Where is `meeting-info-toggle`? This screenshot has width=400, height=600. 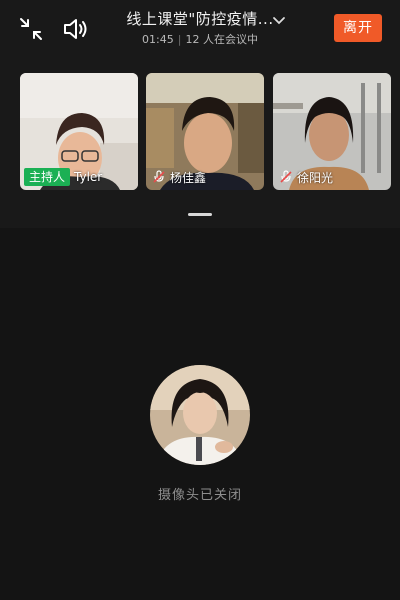
meeting-info-toggle is located at coordinates (279, 21).